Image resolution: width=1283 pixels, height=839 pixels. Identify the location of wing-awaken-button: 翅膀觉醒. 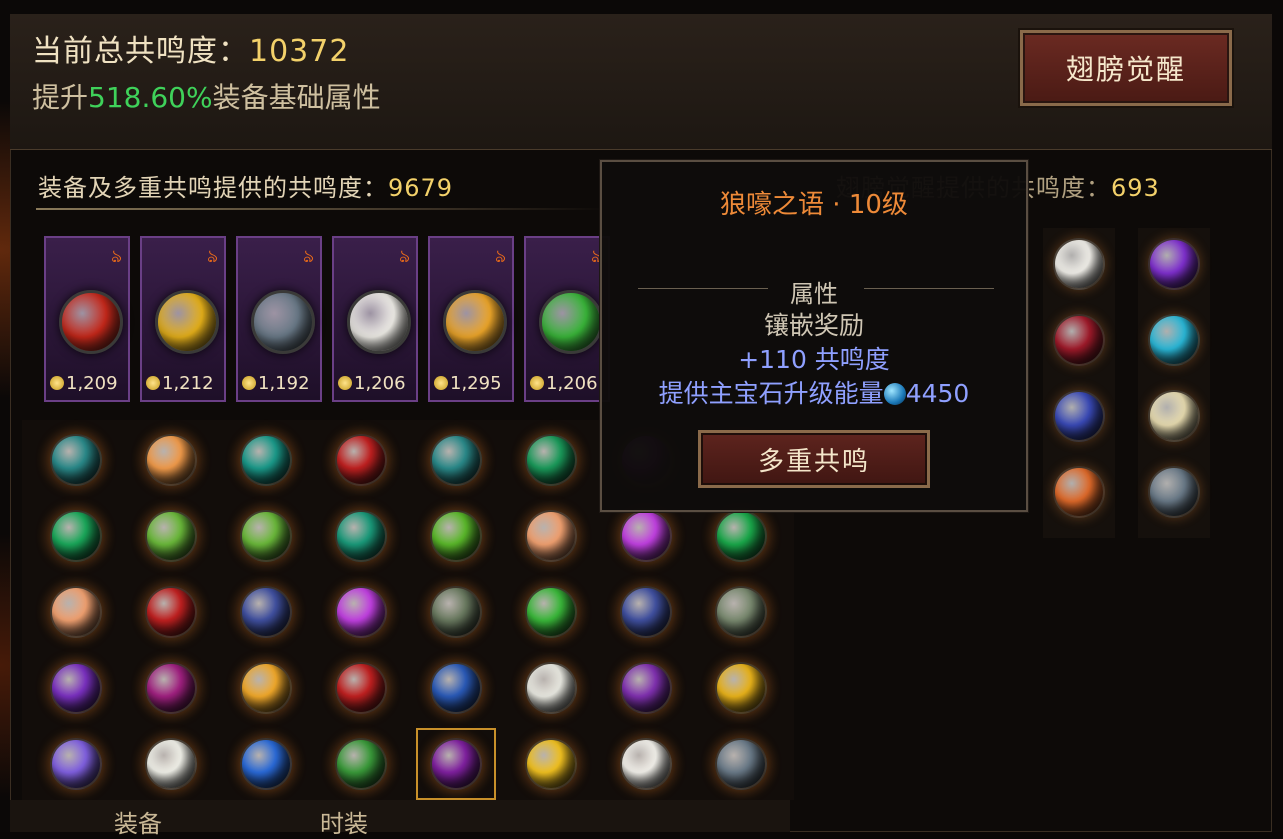
(1126, 68).